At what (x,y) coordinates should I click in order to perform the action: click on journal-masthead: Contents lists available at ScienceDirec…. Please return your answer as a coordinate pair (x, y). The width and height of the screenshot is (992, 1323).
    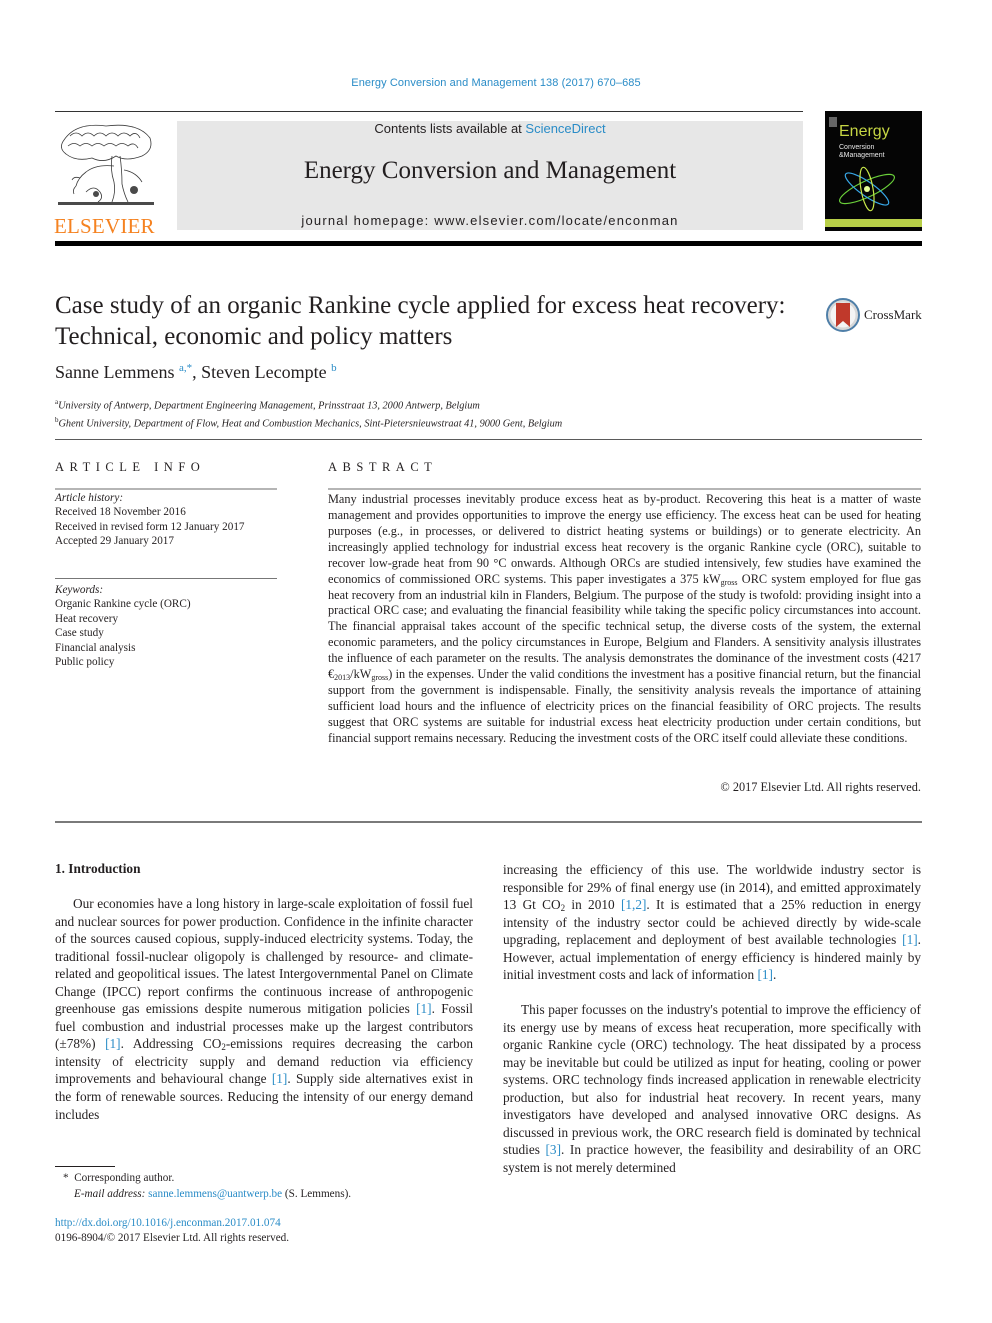
    Looking at the image, I should click on (490, 175).